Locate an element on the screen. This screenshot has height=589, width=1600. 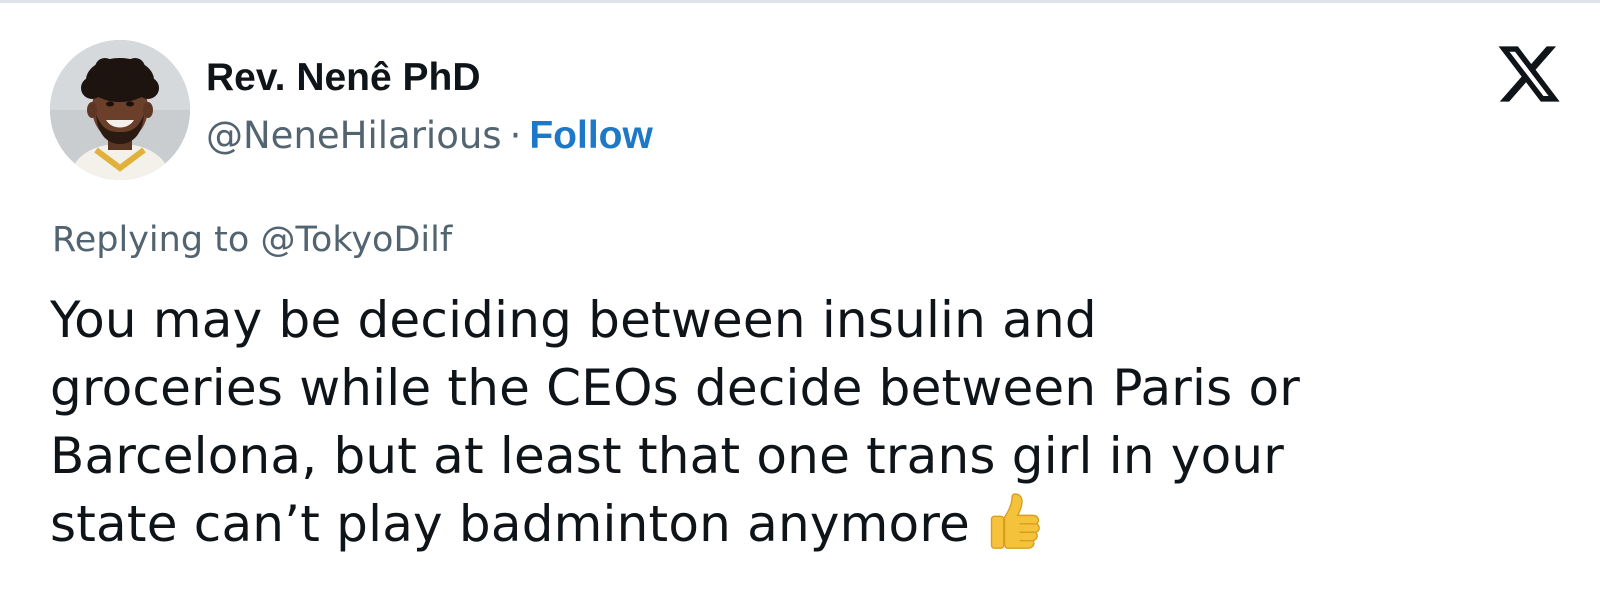
tweet-text-line: state can’t play badminton anymore is located at coordinates (510, 524).